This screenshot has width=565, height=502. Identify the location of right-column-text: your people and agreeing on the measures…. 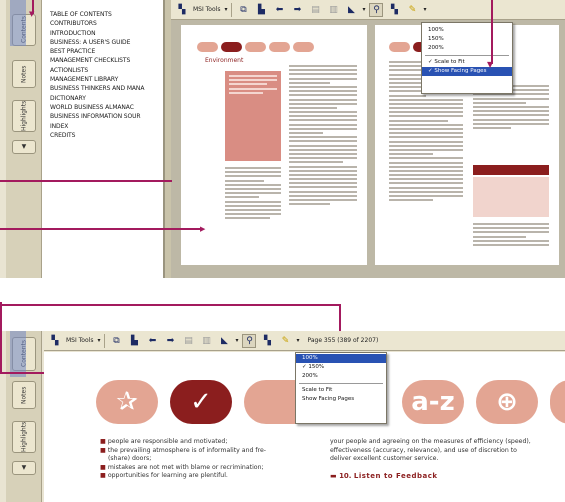
(432, 459).